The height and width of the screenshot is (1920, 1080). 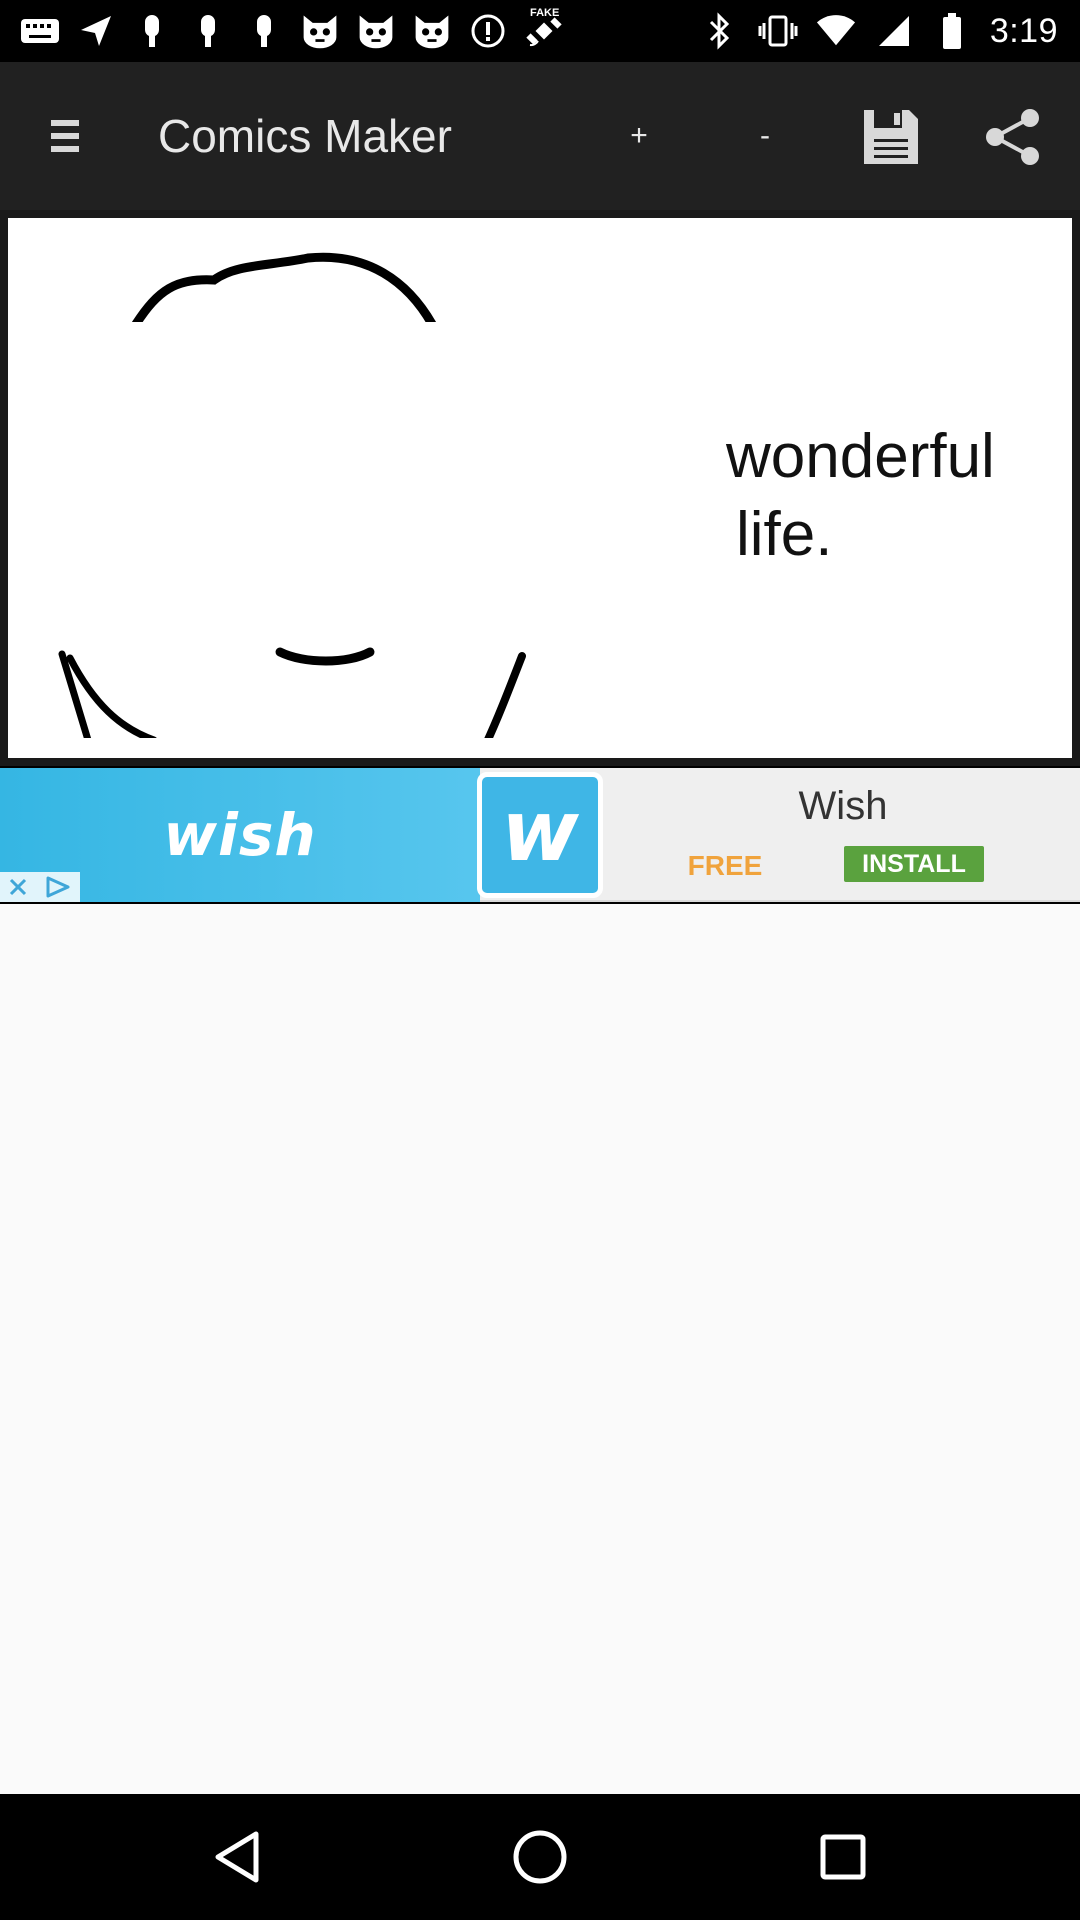 What do you see at coordinates (544, 29) in the screenshot?
I see `satellite-icon: FAKE` at bounding box center [544, 29].